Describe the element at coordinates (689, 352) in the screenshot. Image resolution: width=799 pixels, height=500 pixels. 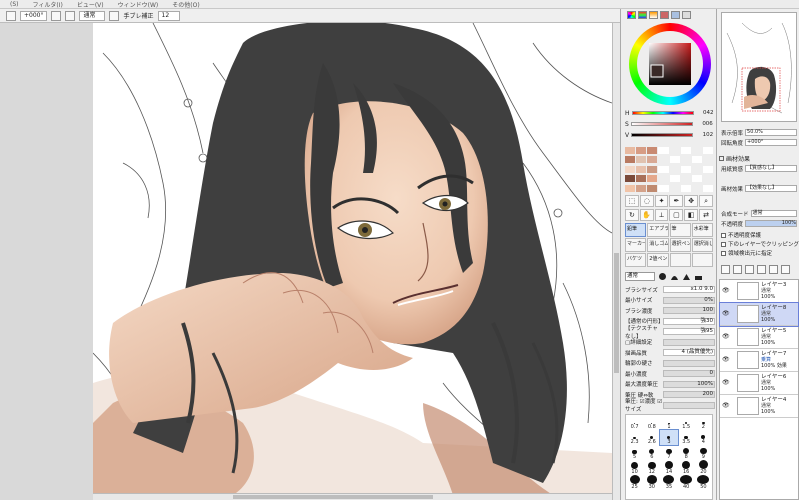
I see `brush-property-value: 4 (品質優先)` at that location.